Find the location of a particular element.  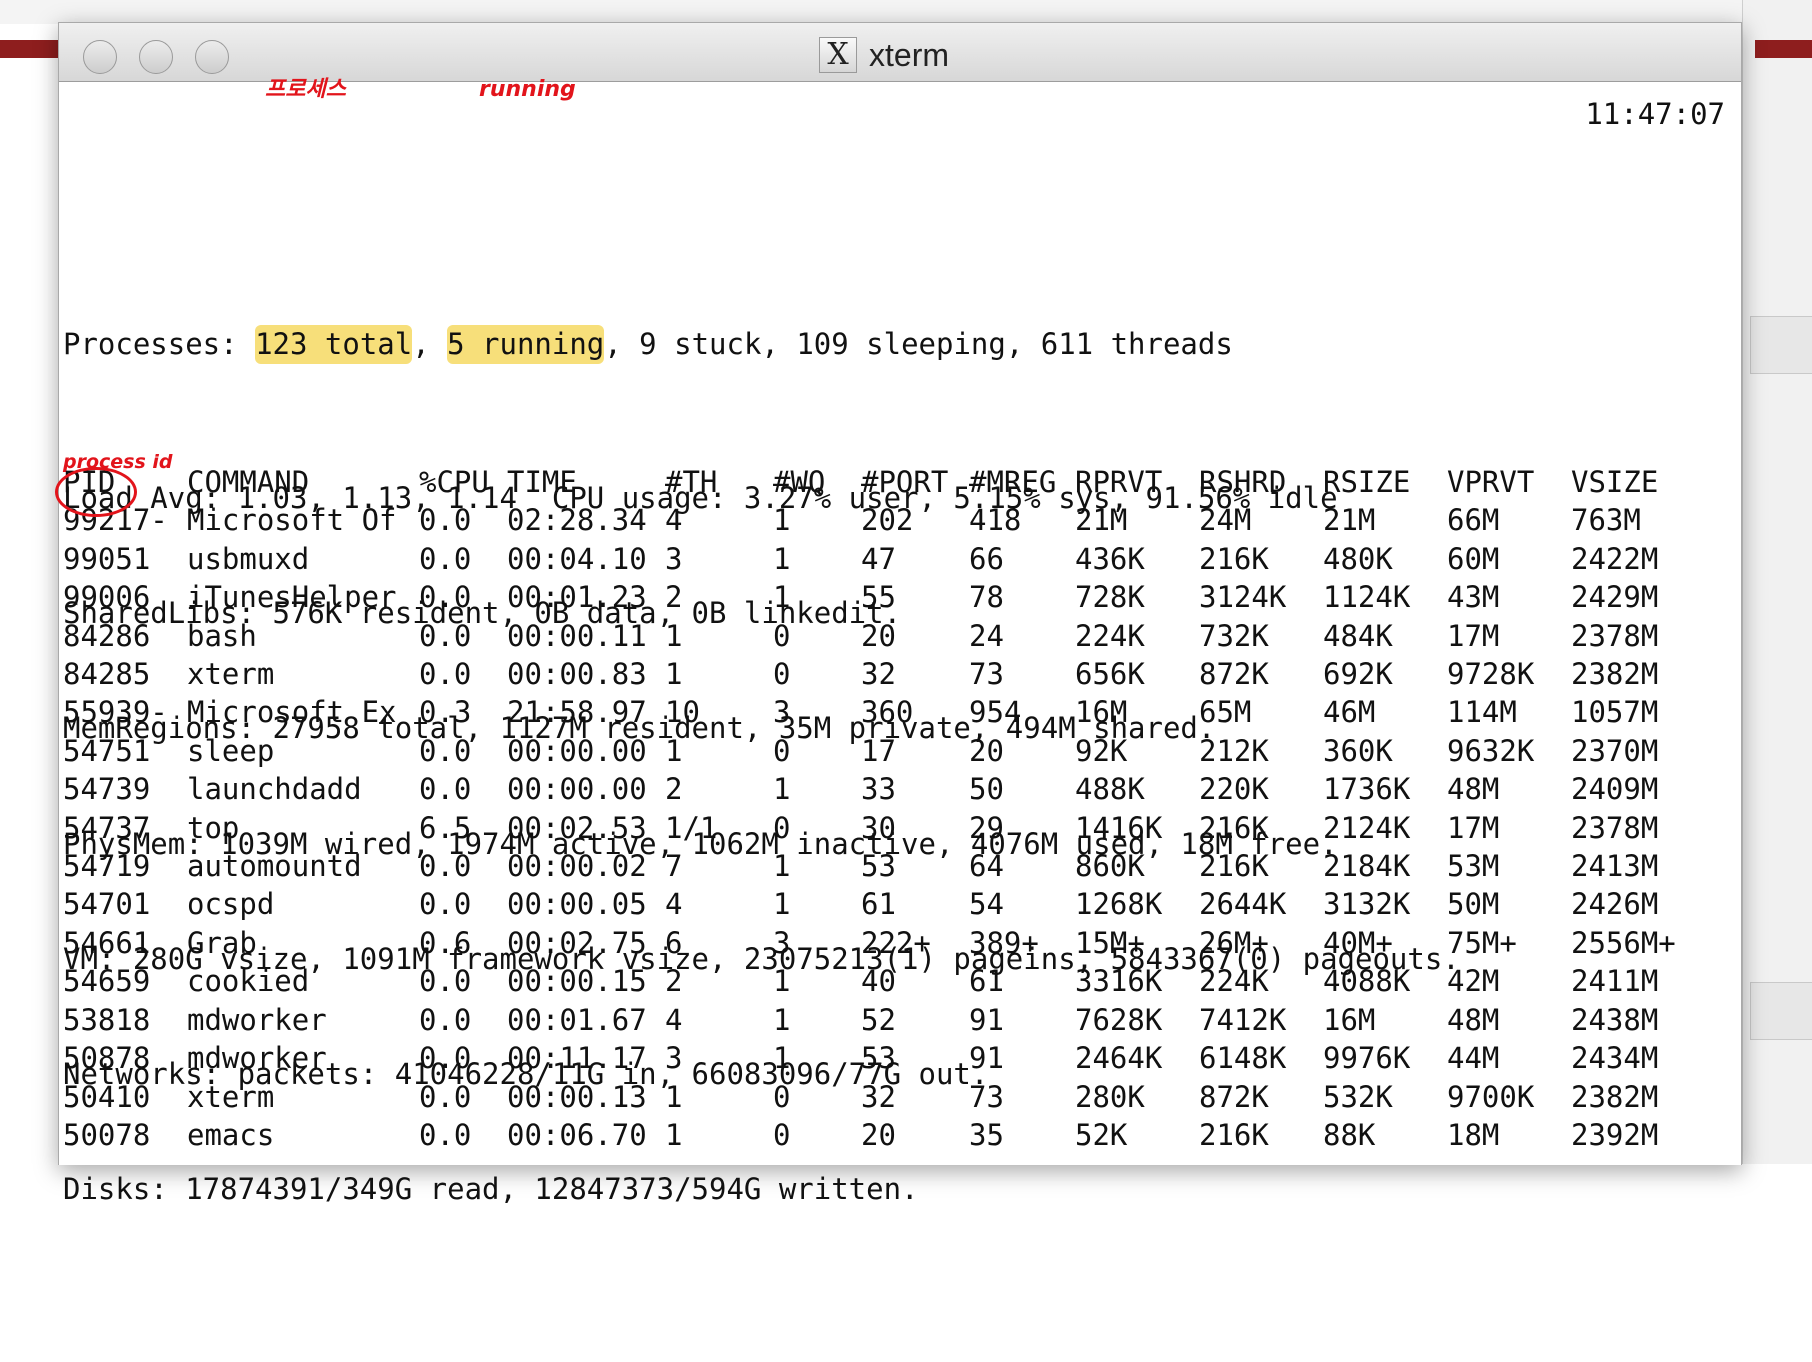

column-header-rshrd: RSHRD is located at coordinates (1243, 482).